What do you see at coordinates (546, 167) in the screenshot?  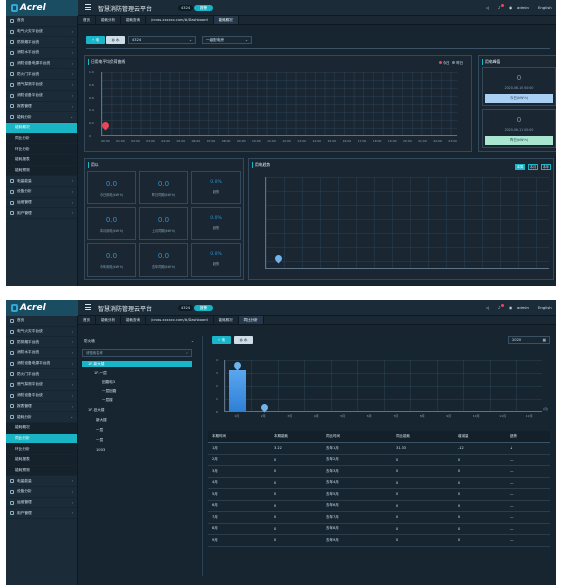 I see `year-button: 本年` at bounding box center [546, 167].